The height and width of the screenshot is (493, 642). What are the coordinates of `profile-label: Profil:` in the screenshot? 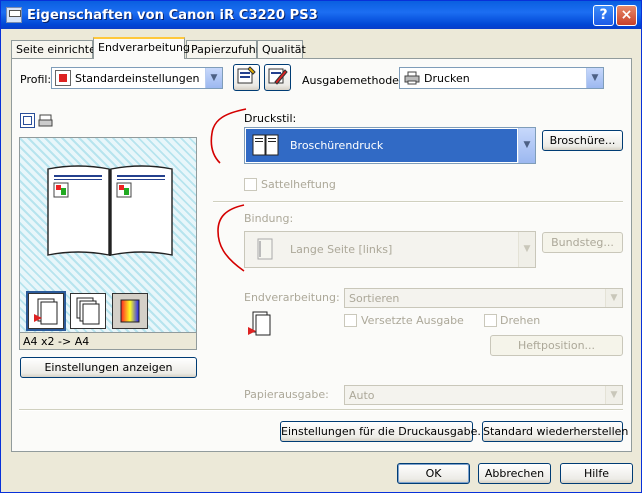 It's located at (36, 79).